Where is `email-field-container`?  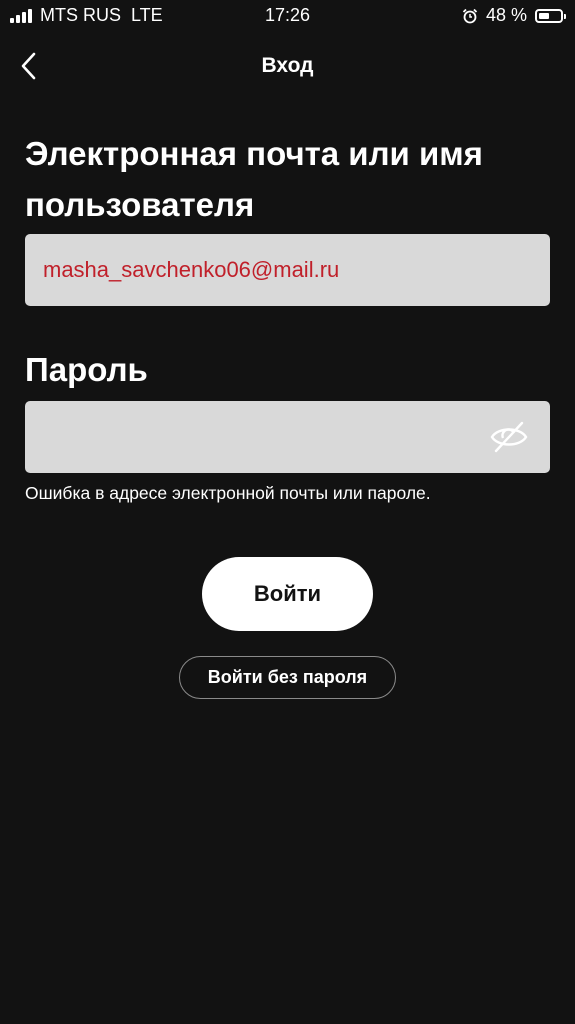
email-field-container is located at coordinates (287, 270).